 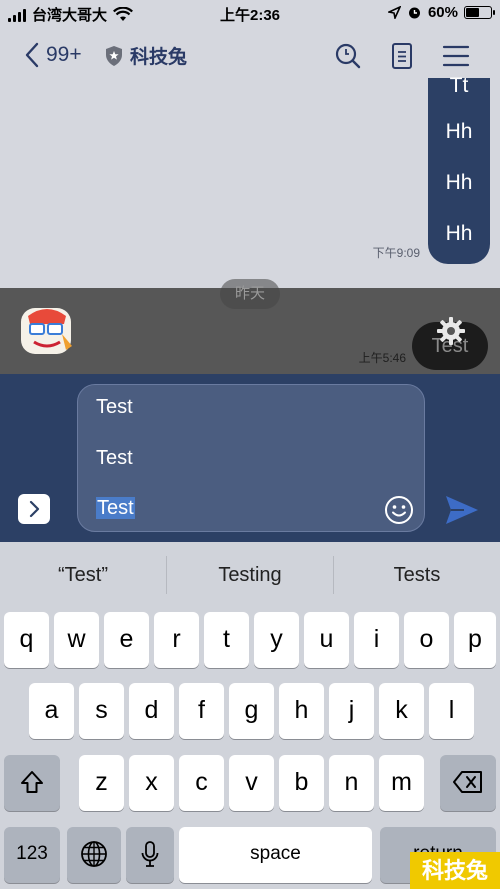 I want to click on key-t: t, so click(x=226, y=640).